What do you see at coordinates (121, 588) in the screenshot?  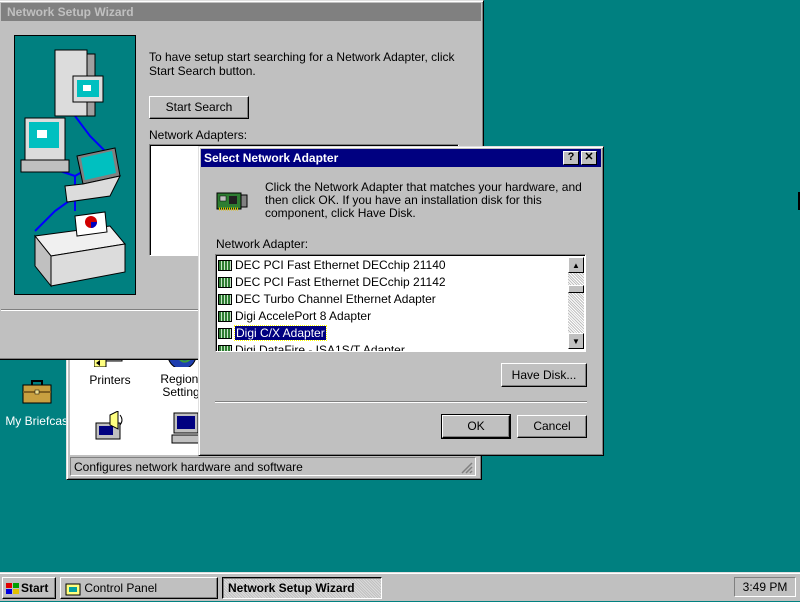 I see `taskbar-button-label: Control Panel` at bounding box center [121, 588].